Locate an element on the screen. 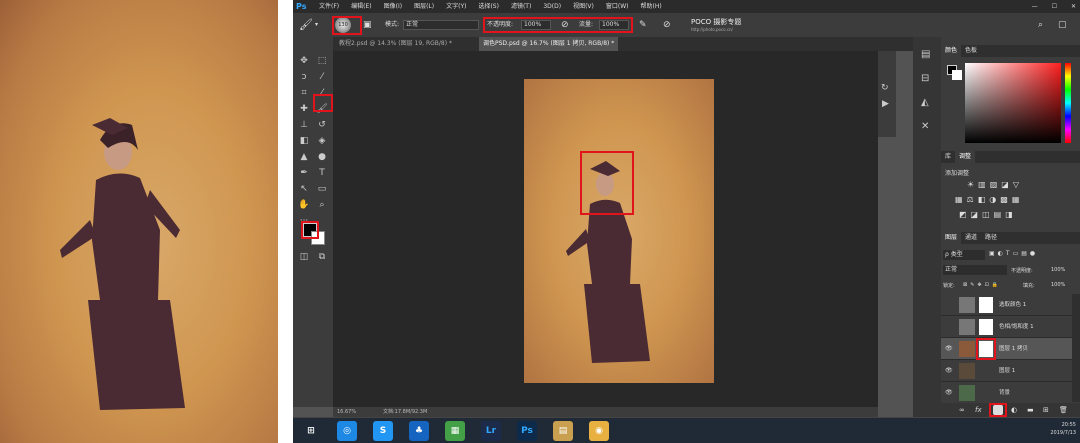 The width and height of the screenshot is (1080, 443). move-tool-icon: ✥ is located at coordinates (304, 61).